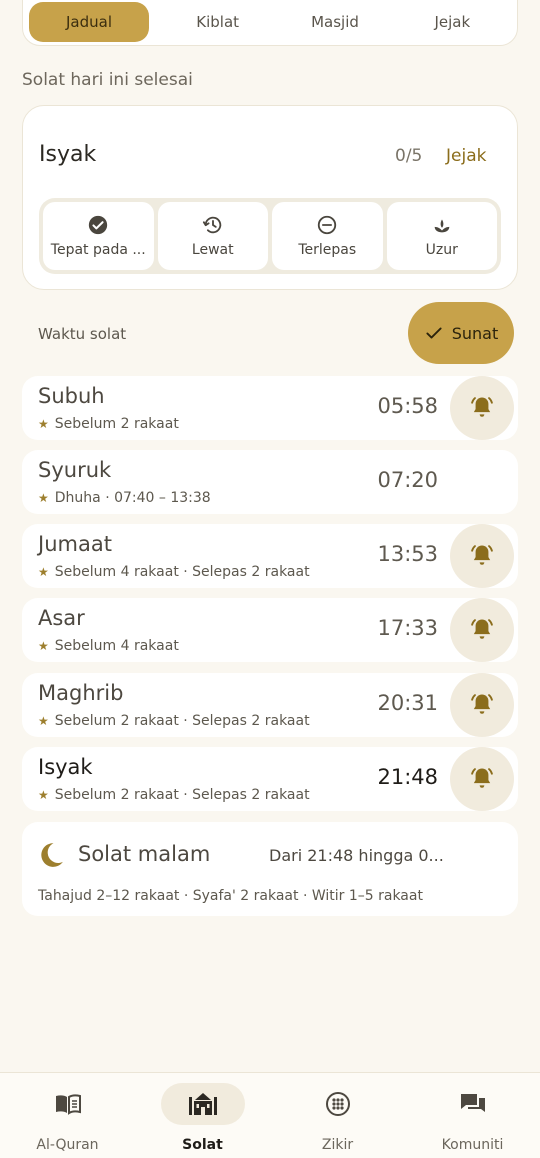  What do you see at coordinates (270, 408) in the screenshot?
I see `prayer-row-subuh: Subuh ★ Sebelum 2 rakaat 05:58` at bounding box center [270, 408].